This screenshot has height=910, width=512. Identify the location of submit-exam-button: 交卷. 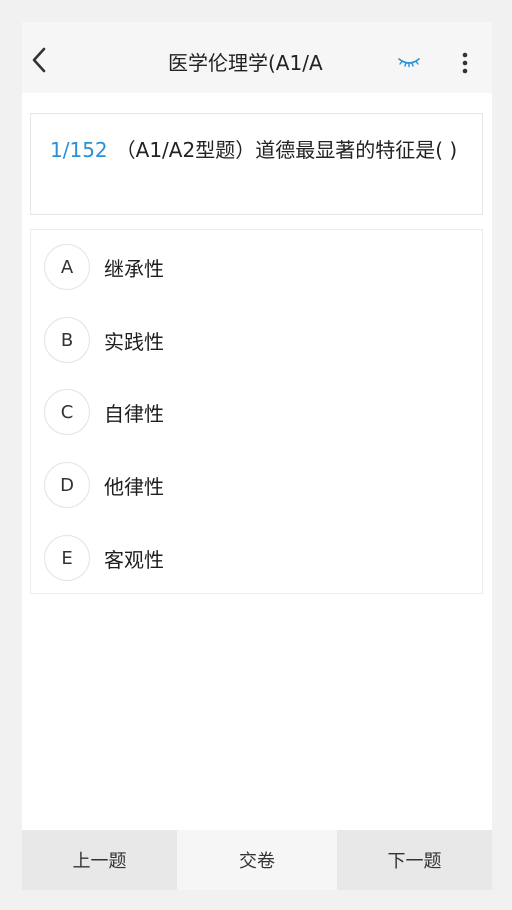
(257, 860).